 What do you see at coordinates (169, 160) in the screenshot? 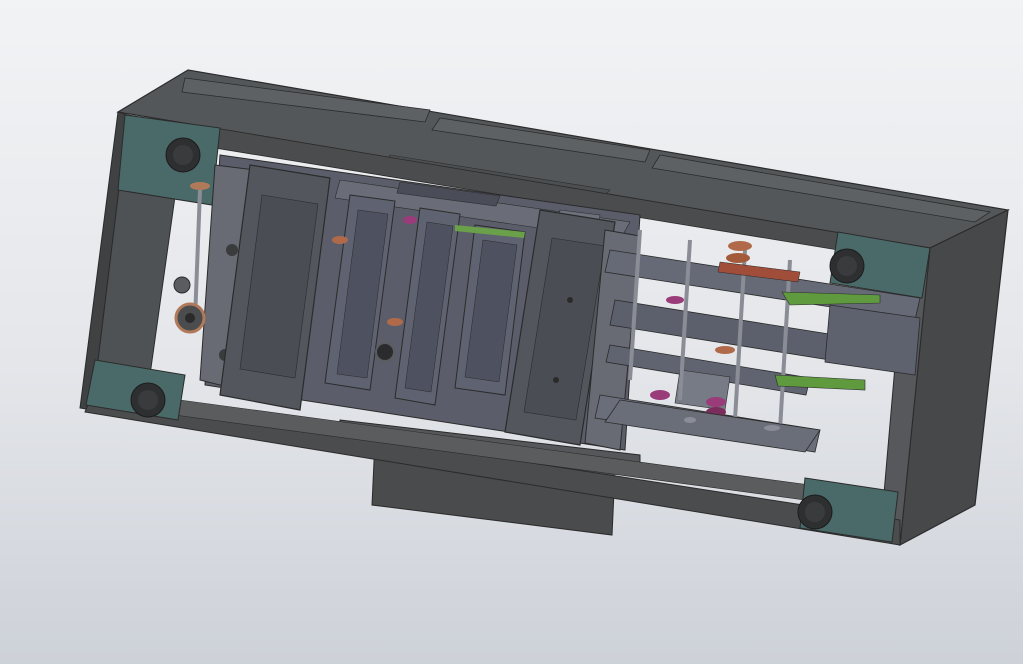
I see `corner-plate-top-left` at bounding box center [169, 160].